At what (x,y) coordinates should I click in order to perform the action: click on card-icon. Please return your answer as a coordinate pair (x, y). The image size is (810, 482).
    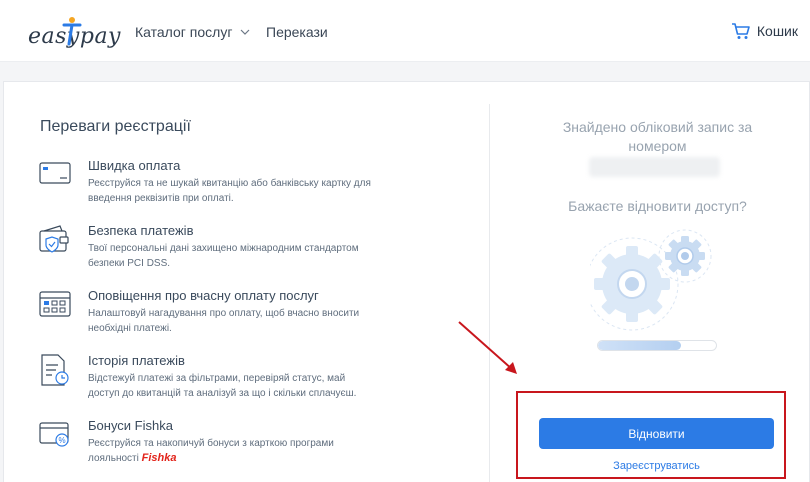
    Looking at the image, I should click on (55, 173).